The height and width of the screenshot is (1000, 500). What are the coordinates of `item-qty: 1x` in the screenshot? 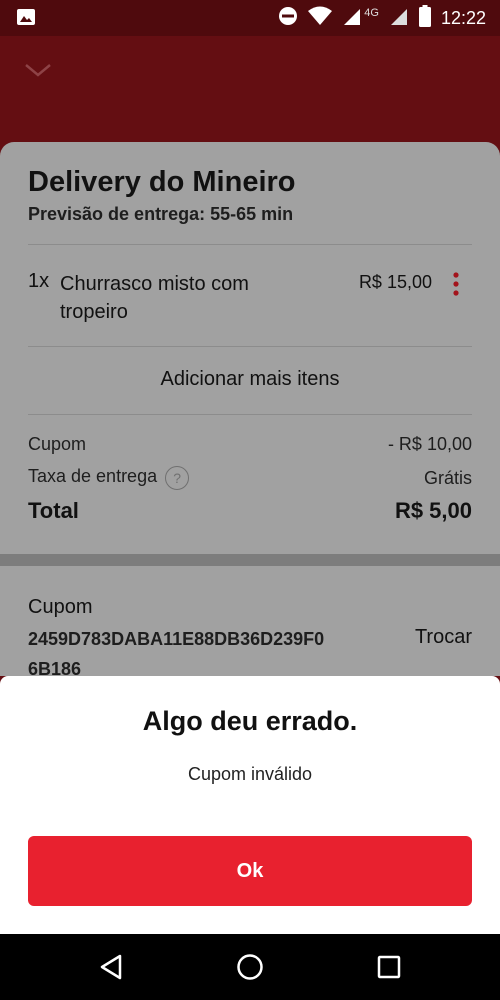 It's located at (39, 281).